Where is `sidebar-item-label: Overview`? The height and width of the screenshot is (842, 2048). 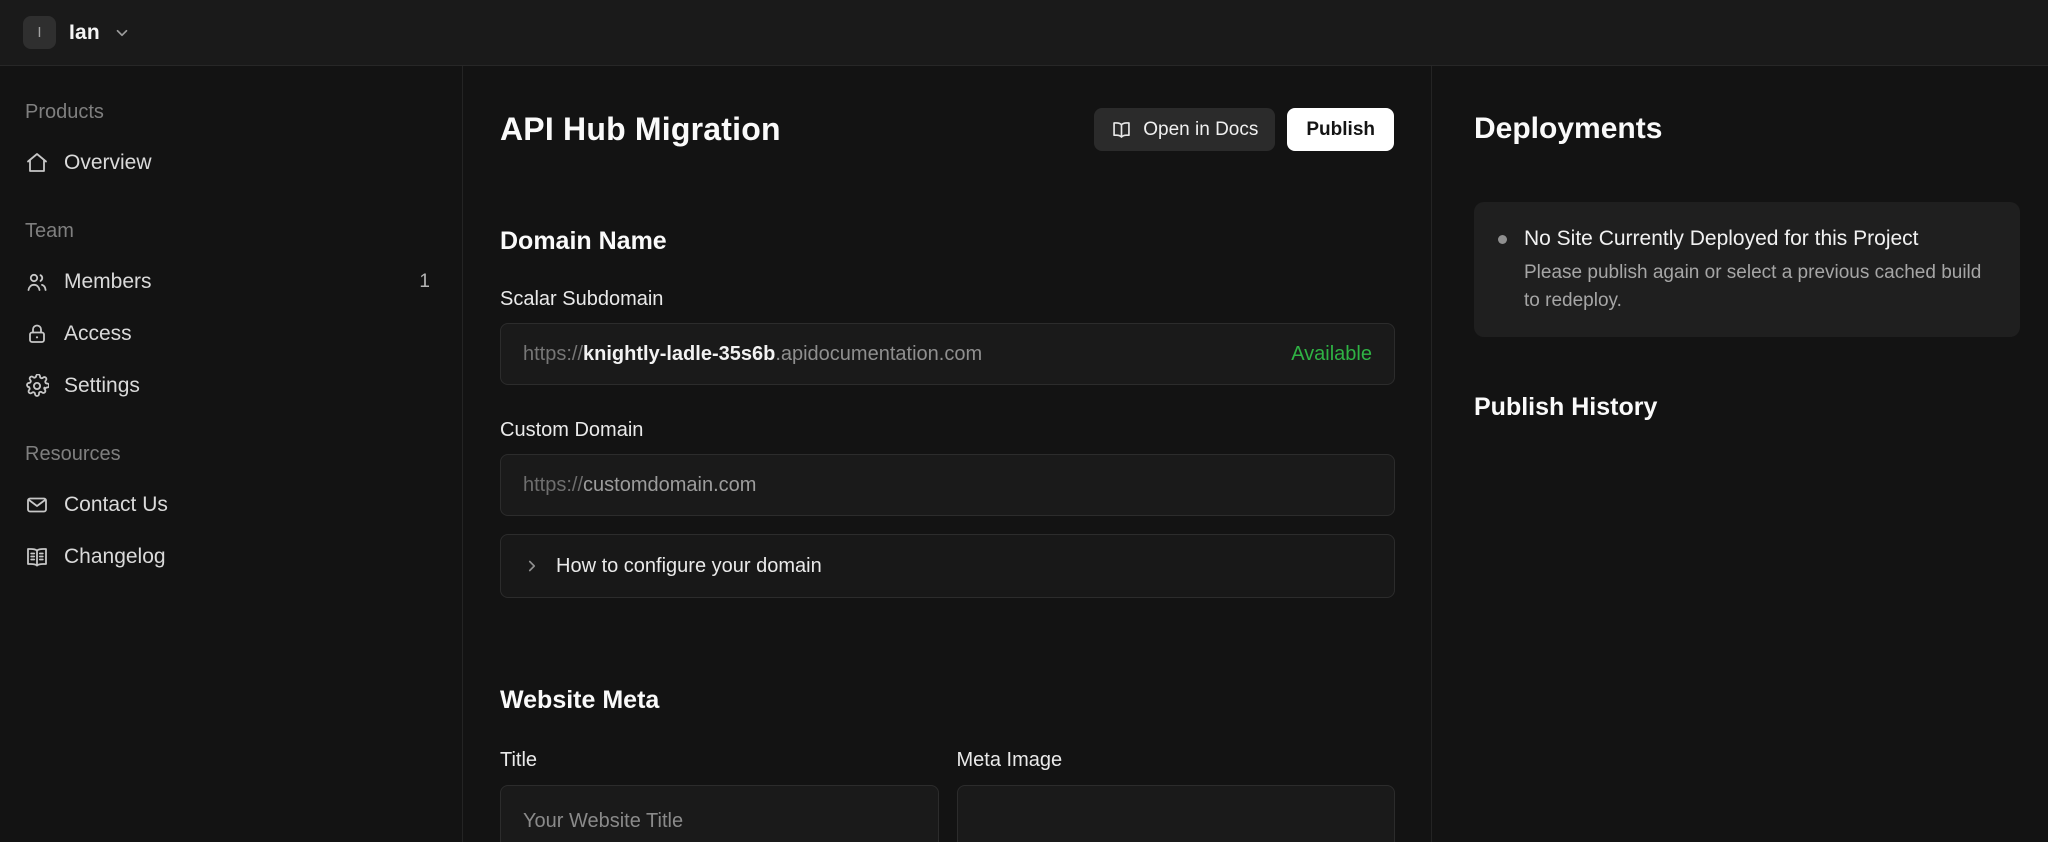 sidebar-item-label: Overview is located at coordinates (108, 162).